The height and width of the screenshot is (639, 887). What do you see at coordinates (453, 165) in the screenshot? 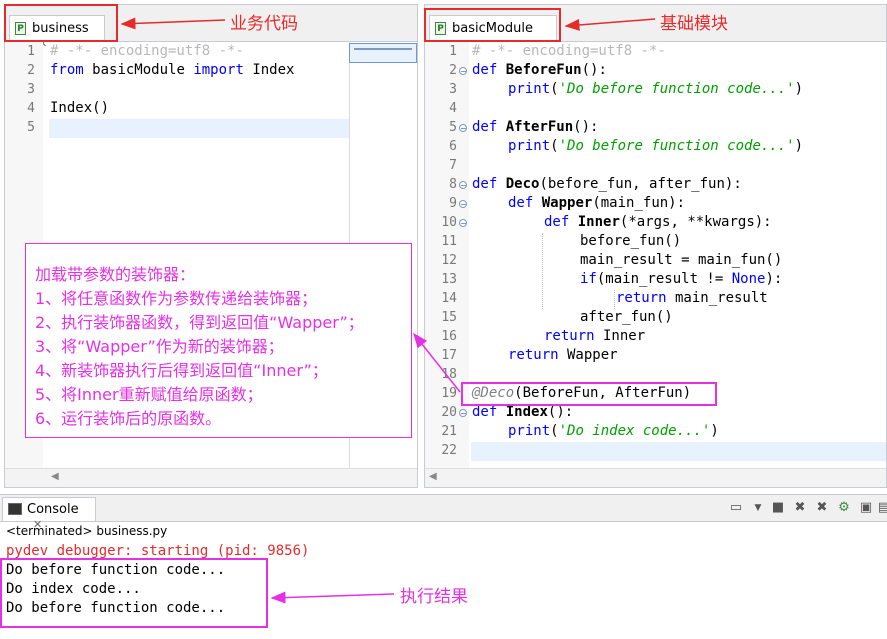
I see `line-number: 7` at bounding box center [453, 165].